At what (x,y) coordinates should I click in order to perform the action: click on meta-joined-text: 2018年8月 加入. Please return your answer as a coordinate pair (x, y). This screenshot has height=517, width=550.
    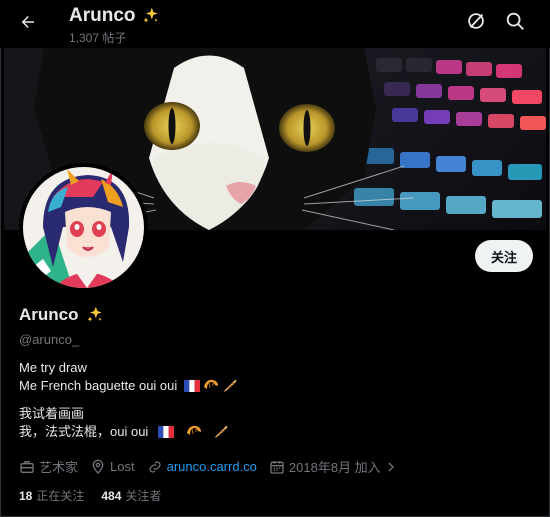
    Looking at the image, I should click on (334, 467).